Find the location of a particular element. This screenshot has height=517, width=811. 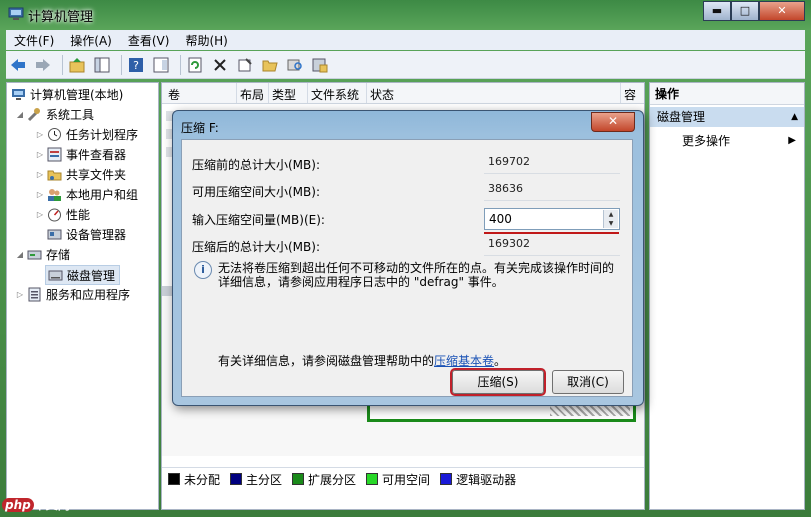

shrink-amount-label: 输入压缩空间量(MB)(E): is located at coordinates (258, 220).